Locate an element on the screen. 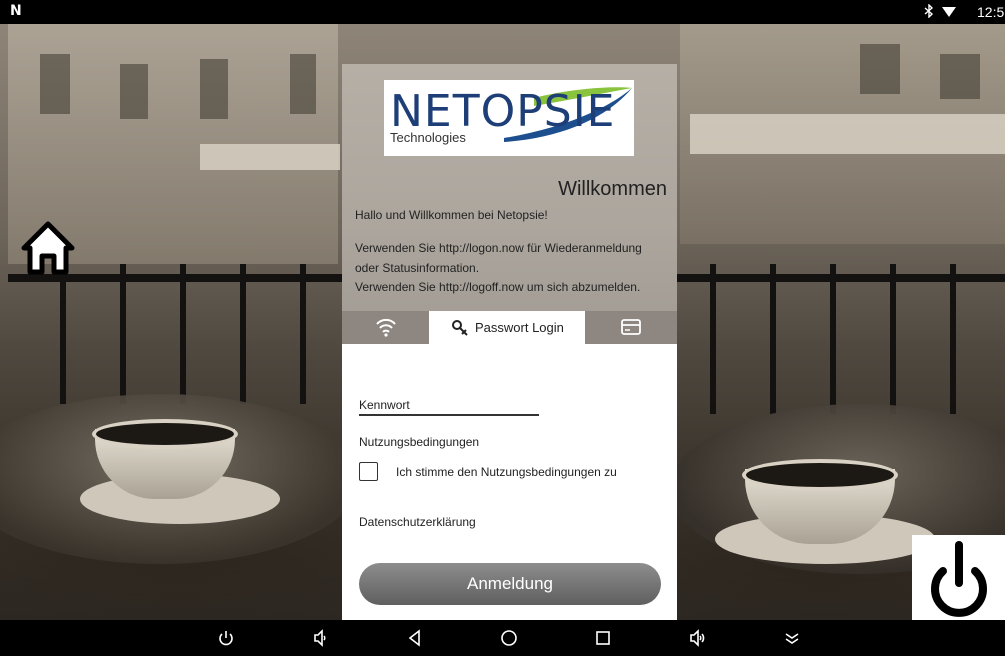 Image resolution: width=1005 pixels, height=656 pixels. card-icon is located at coordinates (631, 327).